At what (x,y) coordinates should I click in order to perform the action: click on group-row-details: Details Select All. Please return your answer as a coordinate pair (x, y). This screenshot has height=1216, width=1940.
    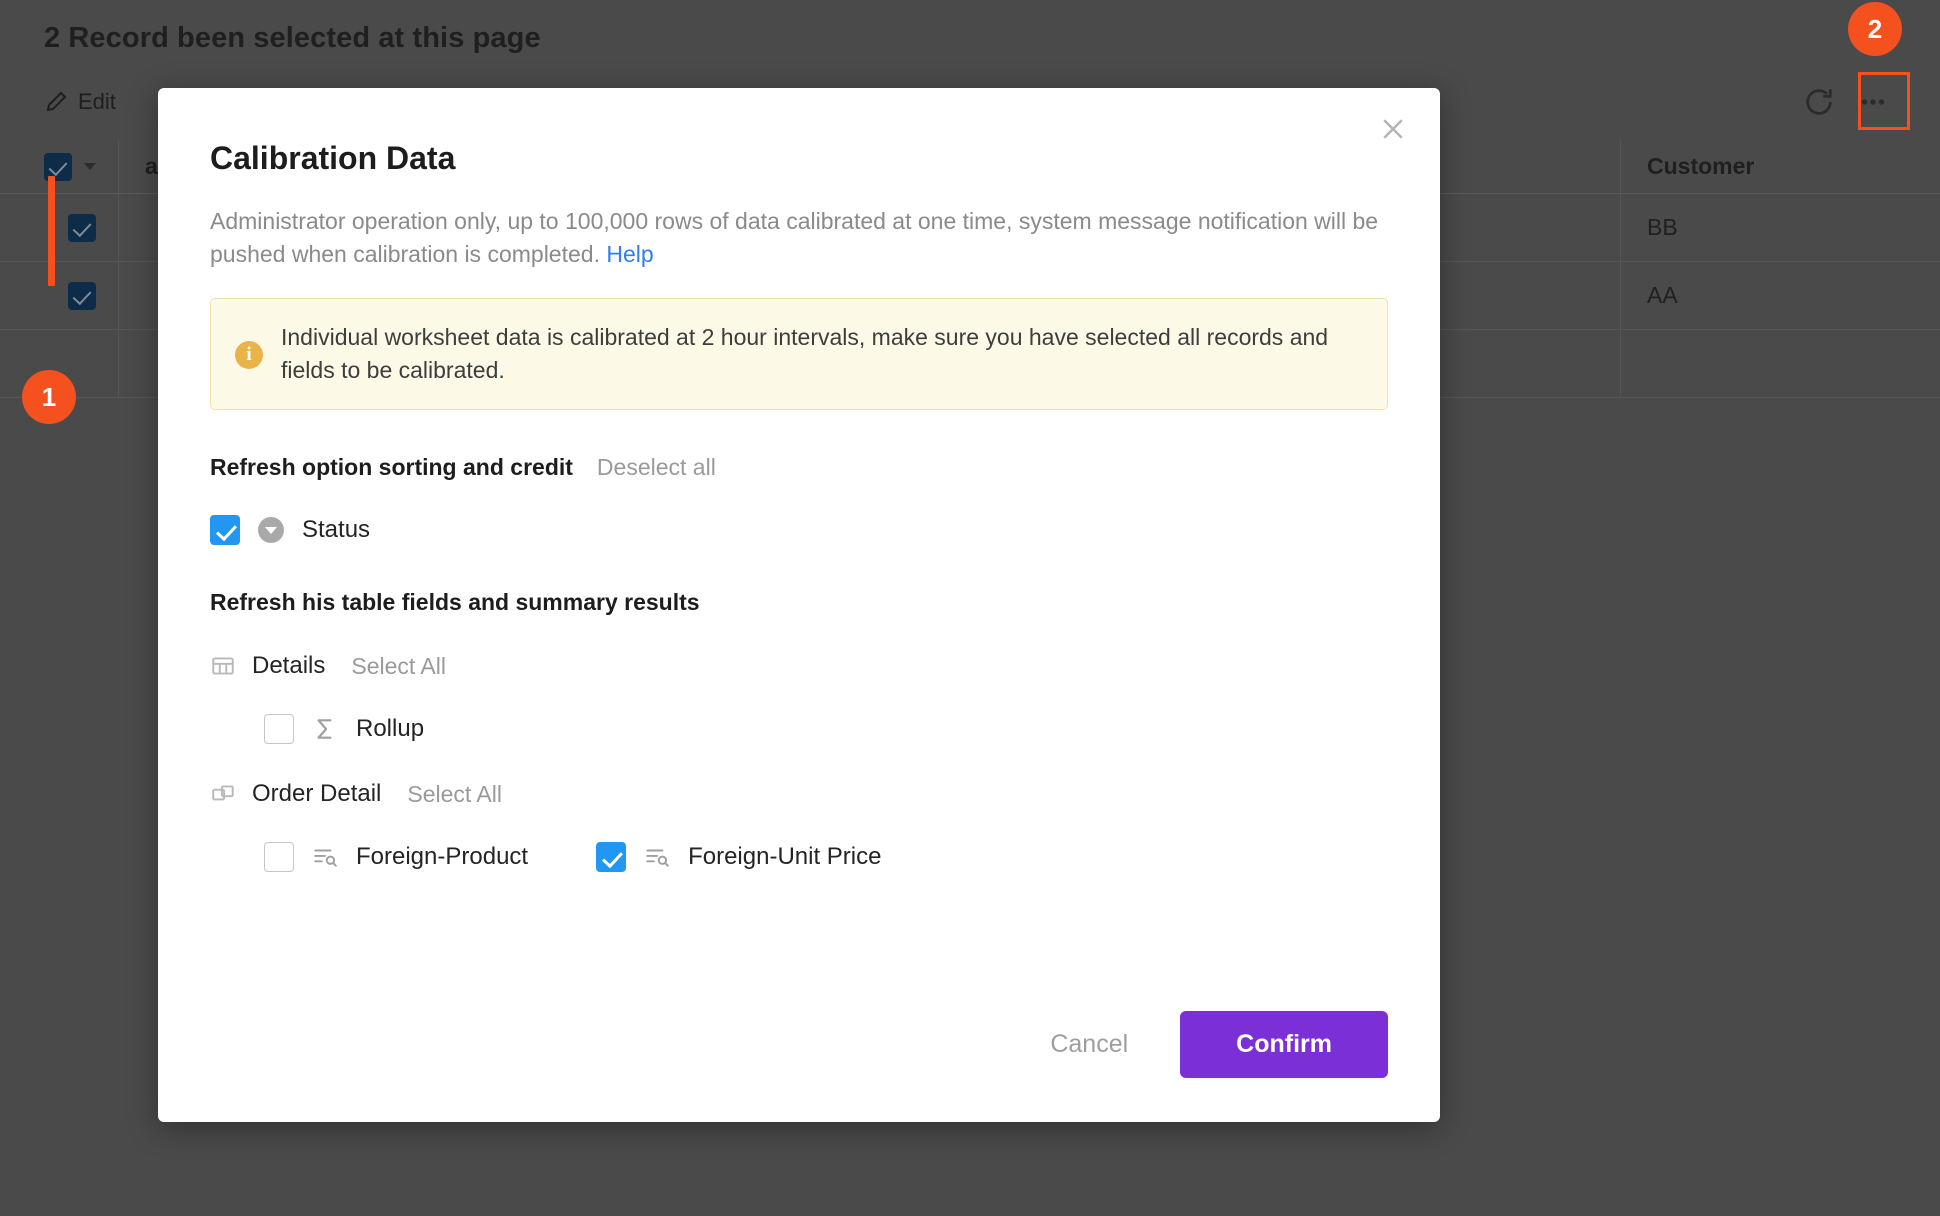
    Looking at the image, I should click on (799, 666).